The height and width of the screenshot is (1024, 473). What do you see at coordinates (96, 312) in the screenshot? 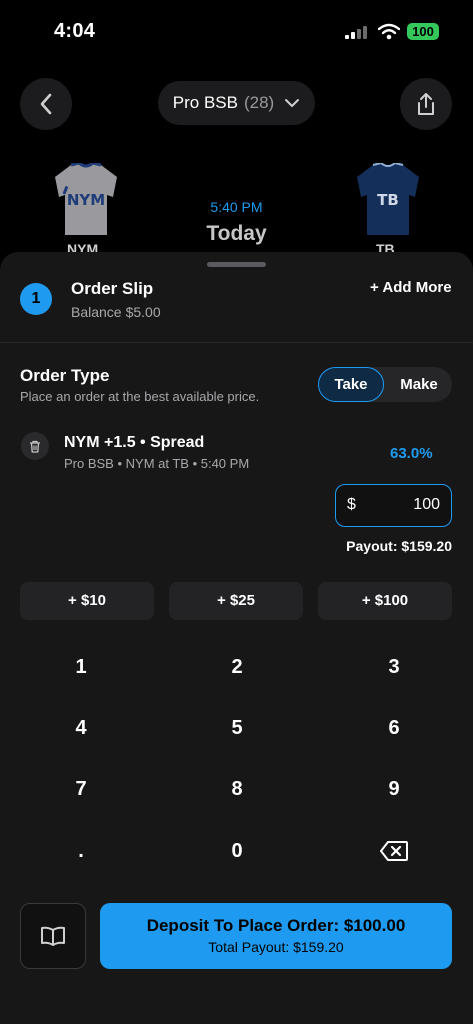
I see `balance-label: Balance` at bounding box center [96, 312].